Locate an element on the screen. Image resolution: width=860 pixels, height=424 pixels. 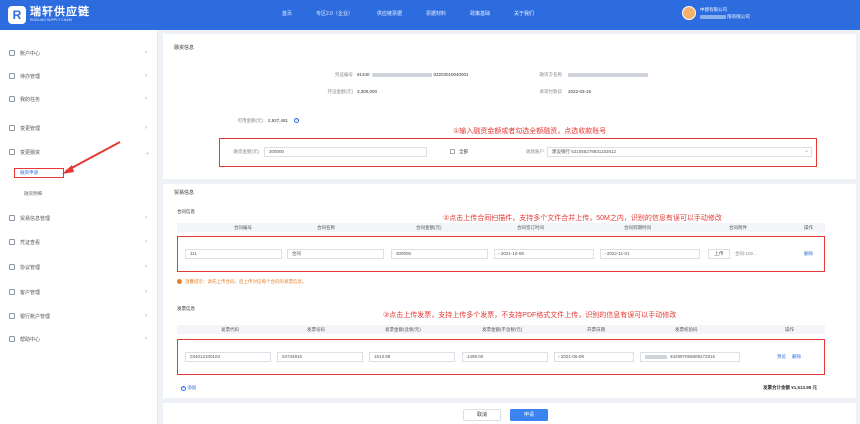
contract-header-no: 合同编号 is located at coordinates (243, 227).